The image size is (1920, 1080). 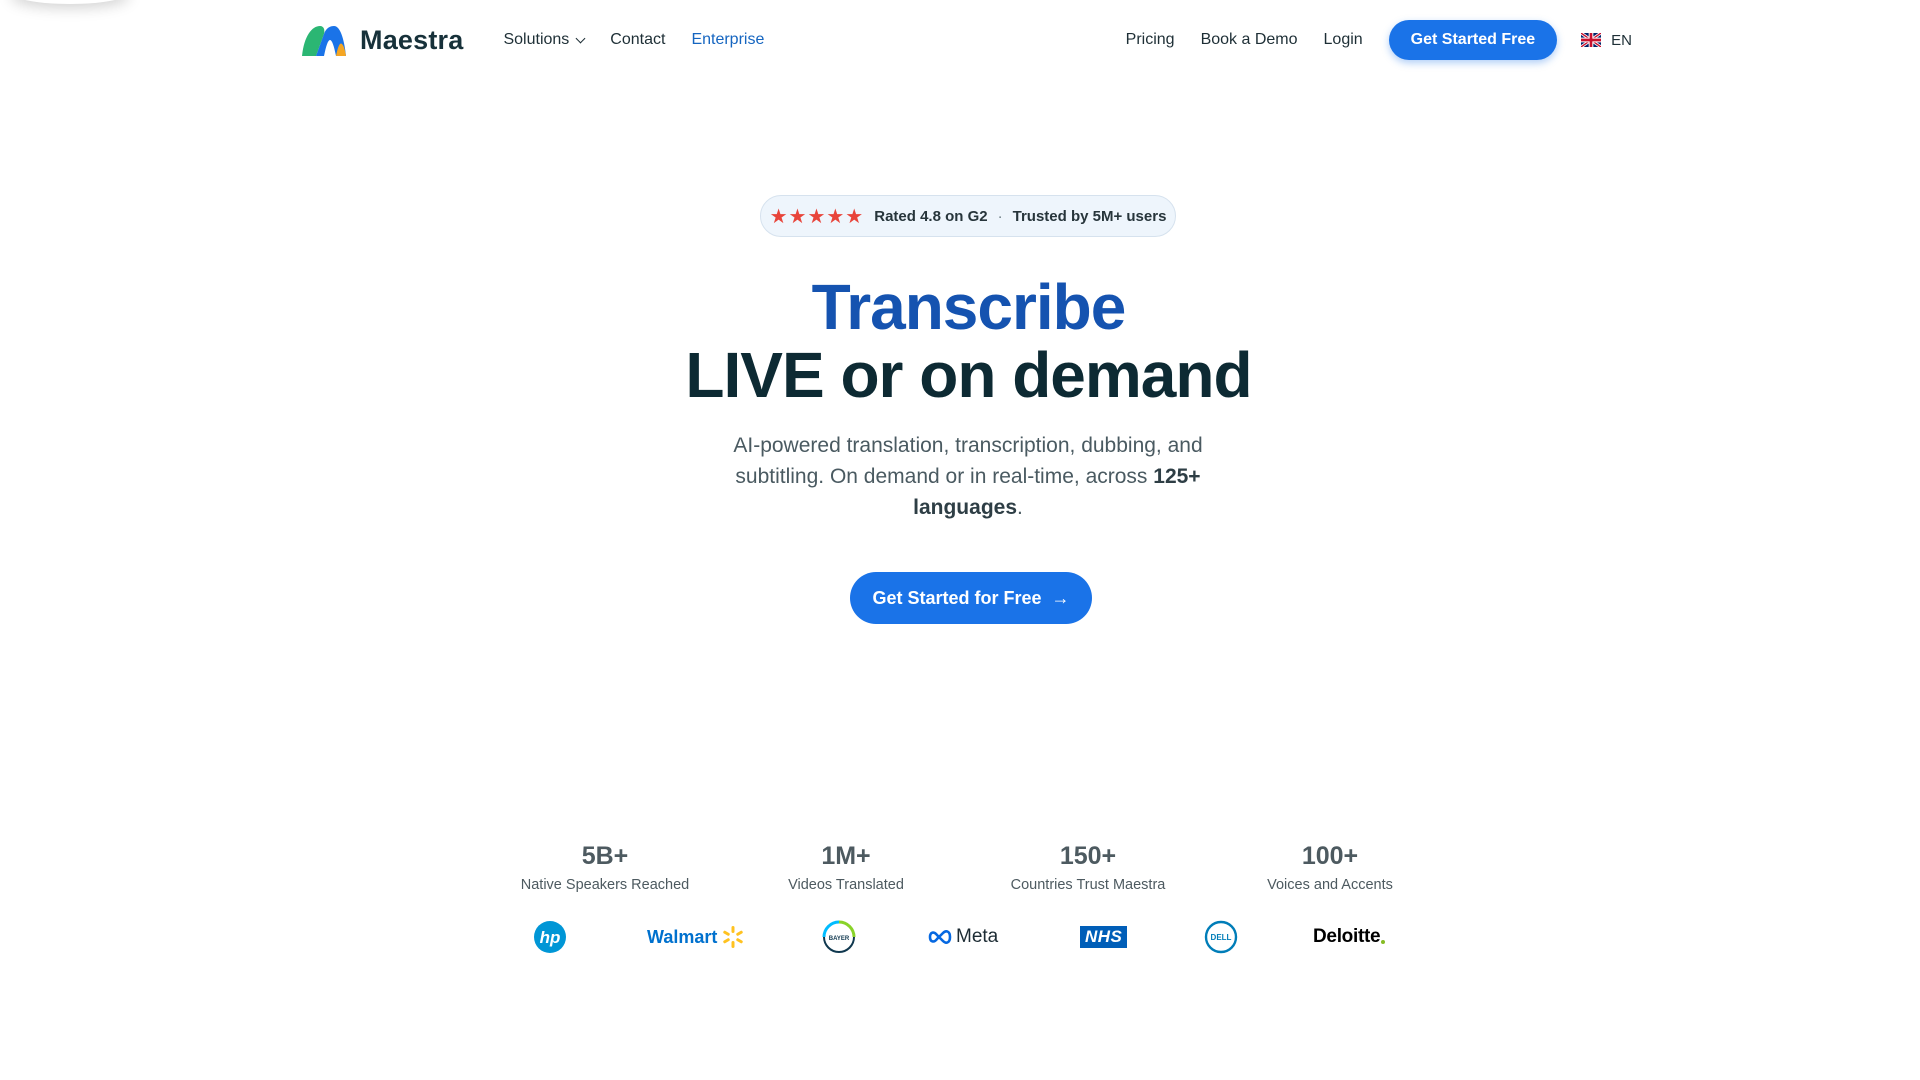 What do you see at coordinates (1330, 885) in the screenshot?
I see `stat-label: Voices and Accents` at bounding box center [1330, 885].